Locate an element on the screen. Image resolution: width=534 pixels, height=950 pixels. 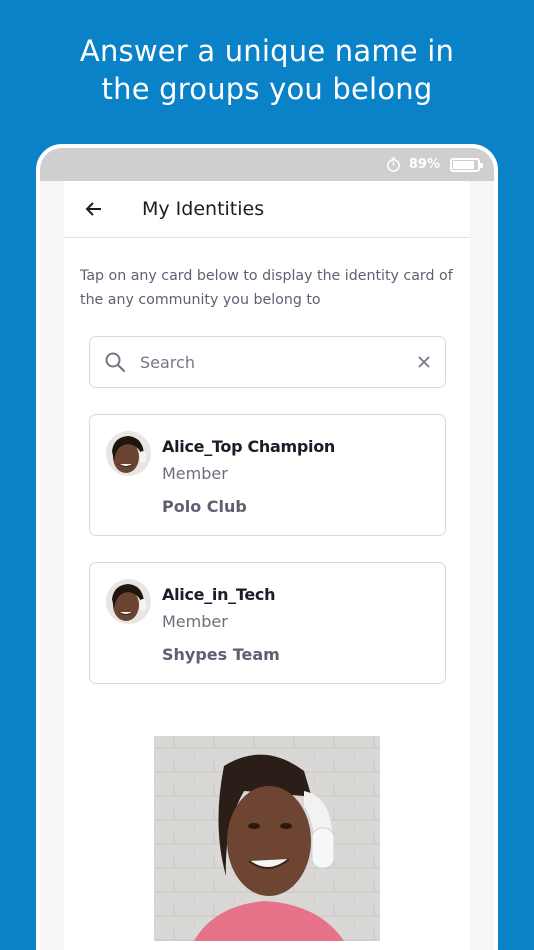
search-icon is located at coordinates (115, 362).